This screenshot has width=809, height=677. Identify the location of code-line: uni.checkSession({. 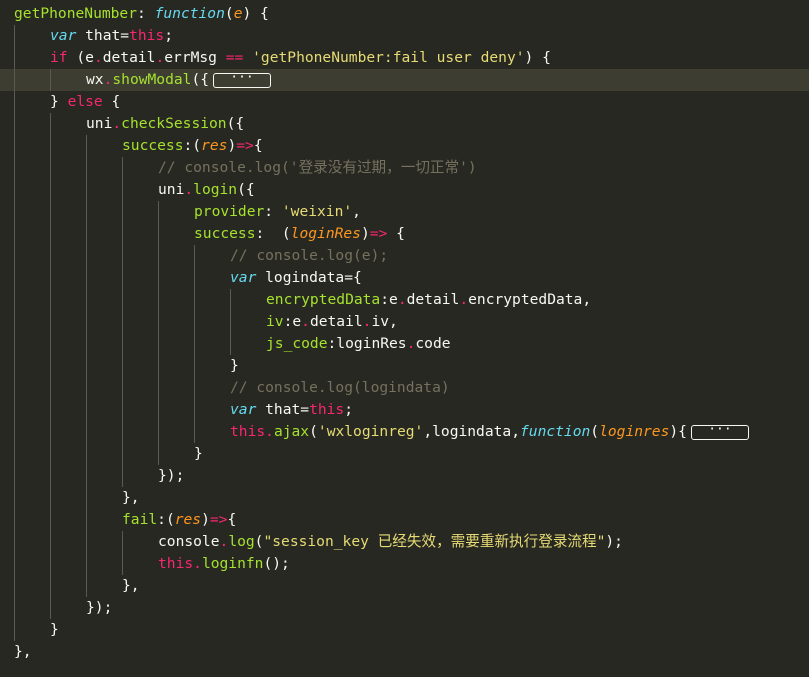
(404, 124).